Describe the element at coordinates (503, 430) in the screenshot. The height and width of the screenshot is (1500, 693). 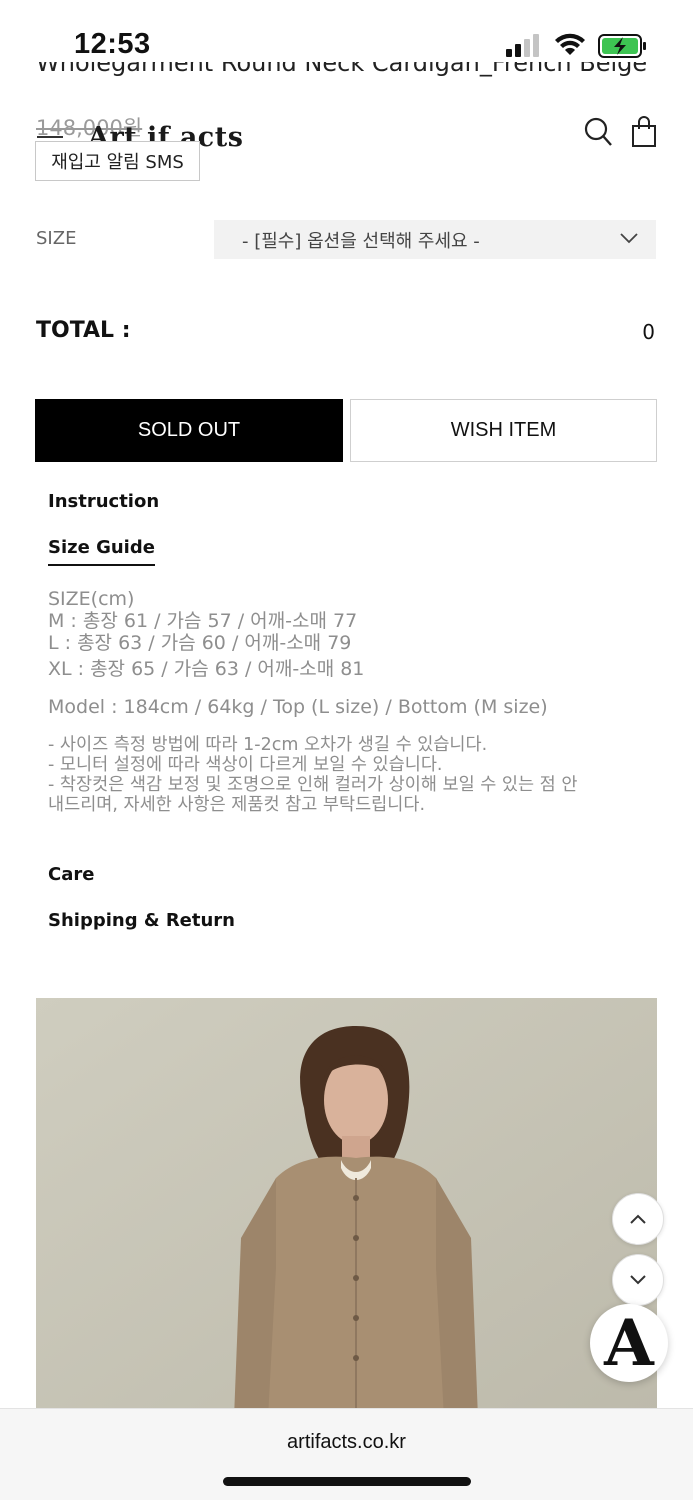
I see `wish-item-button: WISH ITEM` at that location.